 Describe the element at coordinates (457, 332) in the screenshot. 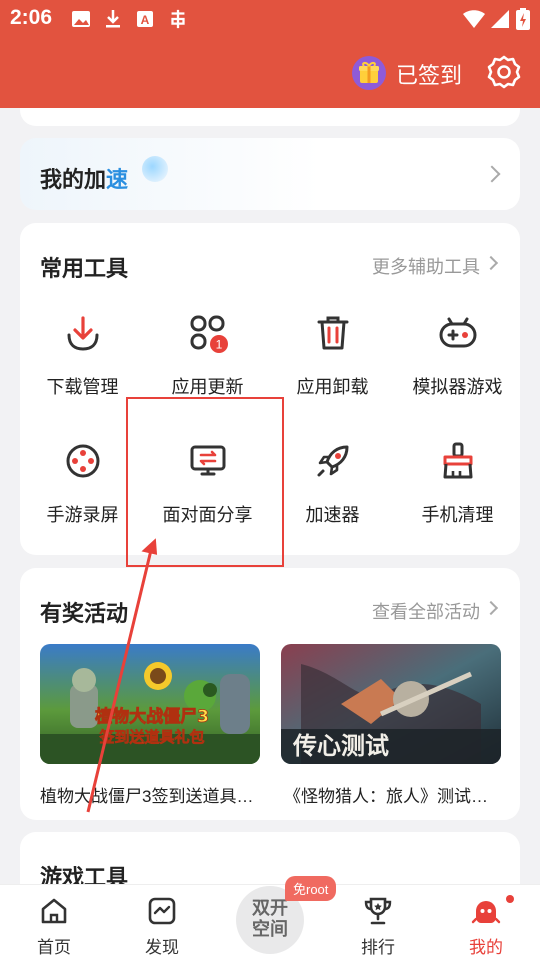

I see `gamepad-icon` at that location.